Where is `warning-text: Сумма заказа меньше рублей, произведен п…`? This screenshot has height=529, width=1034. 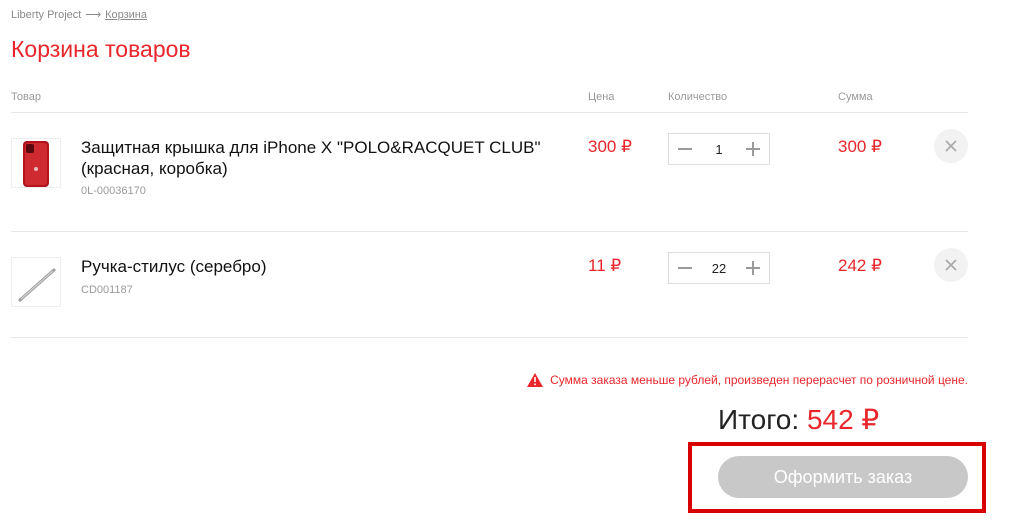 warning-text: Сумма заказа меньше рублей, произведен п… is located at coordinates (759, 380).